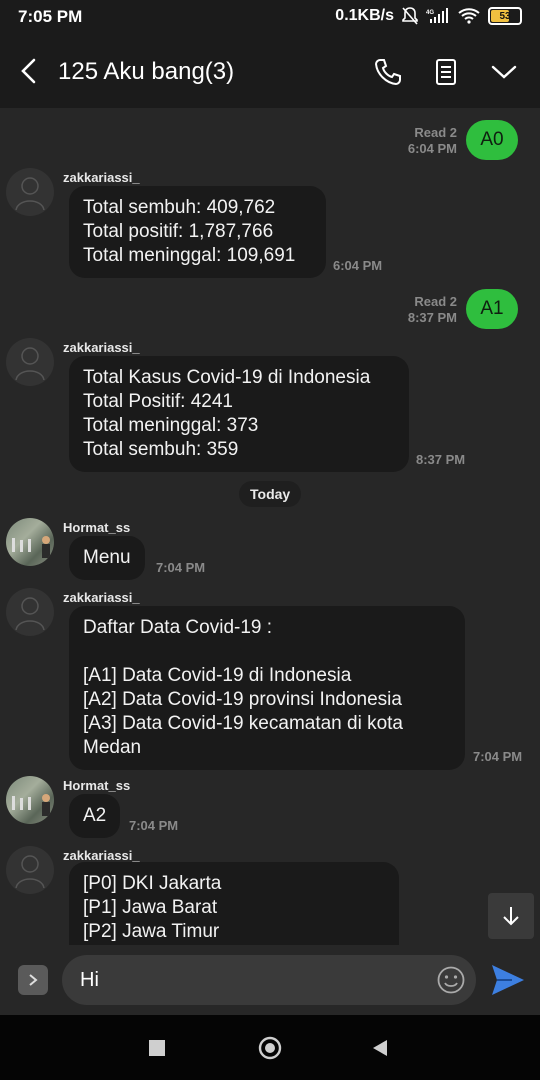 This screenshot has width=540, height=1080. Describe the element at coordinates (270, 72) in the screenshot. I see `chat-header: 125 Aku bang(3)` at that location.